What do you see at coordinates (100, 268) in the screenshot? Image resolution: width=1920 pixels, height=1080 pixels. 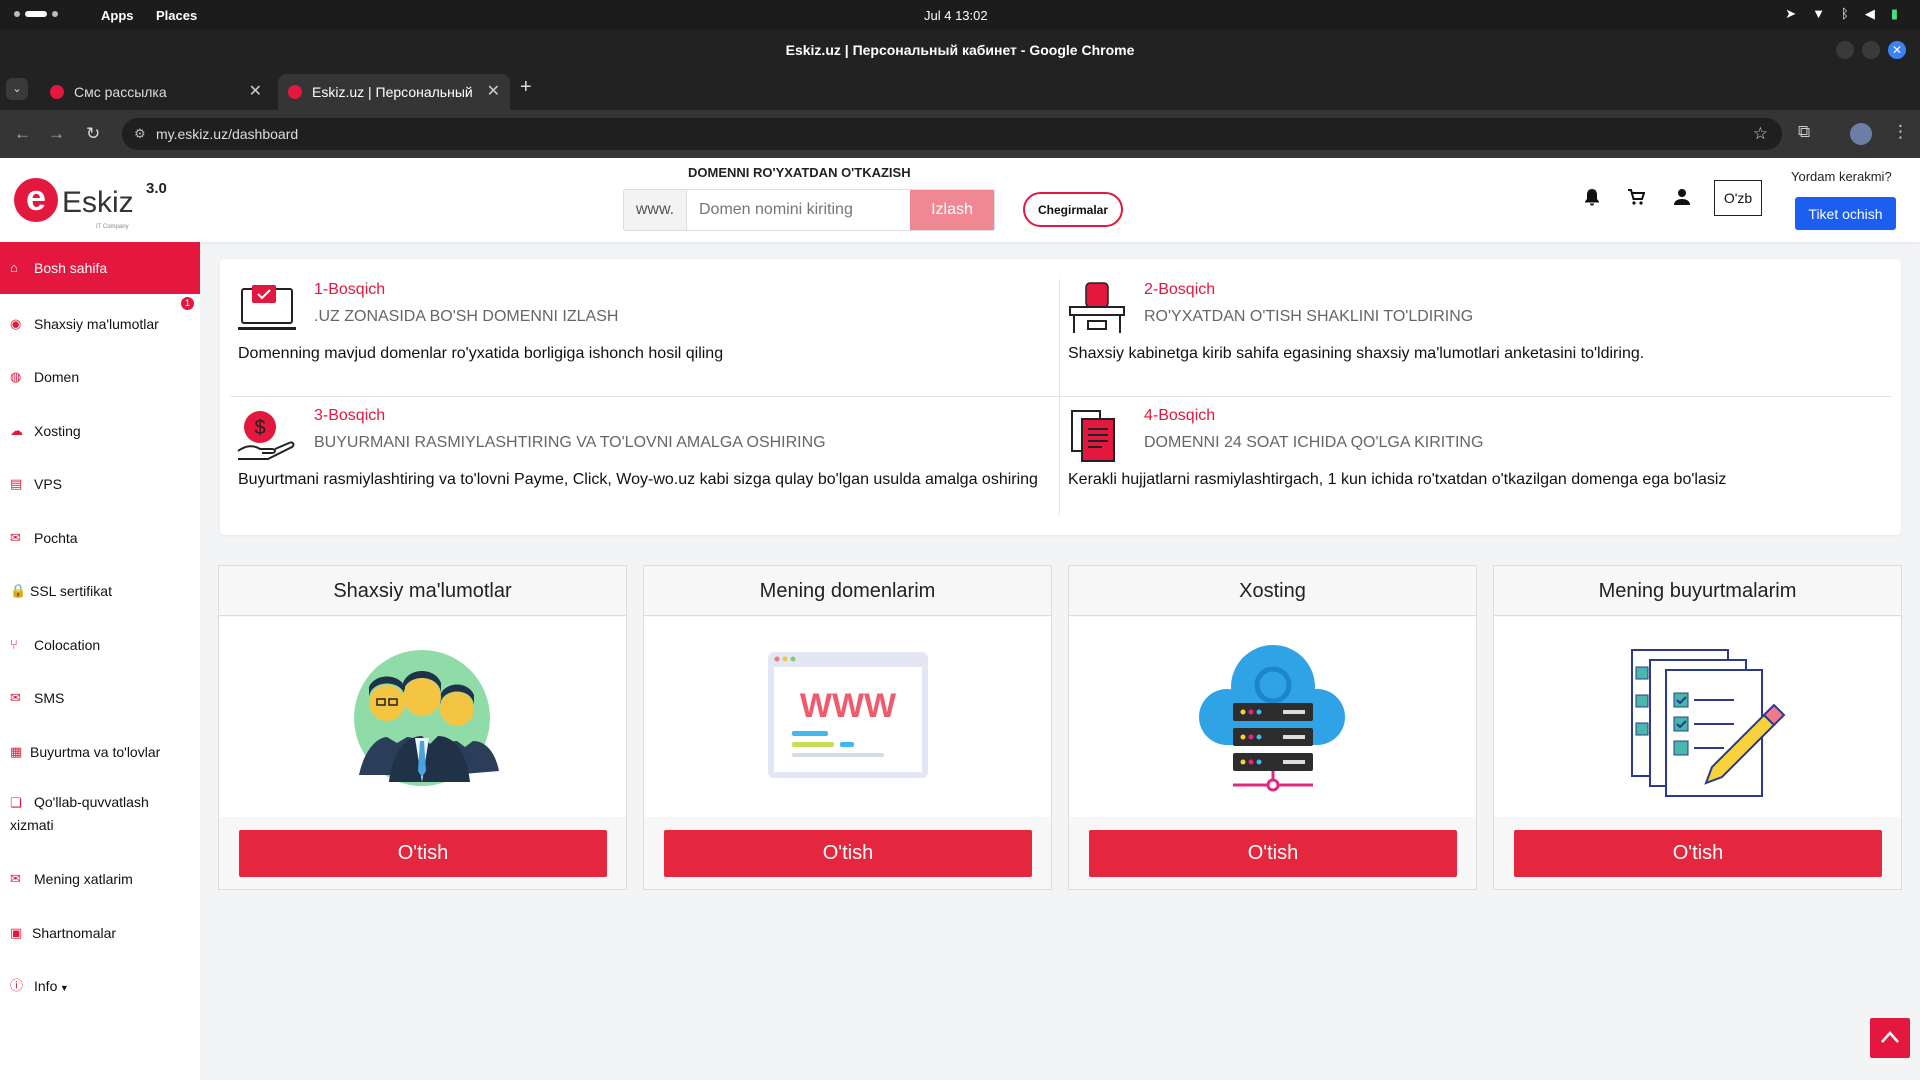 I see `sidebar-item-home: ⌂ Bosh sahifa` at bounding box center [100, 268].